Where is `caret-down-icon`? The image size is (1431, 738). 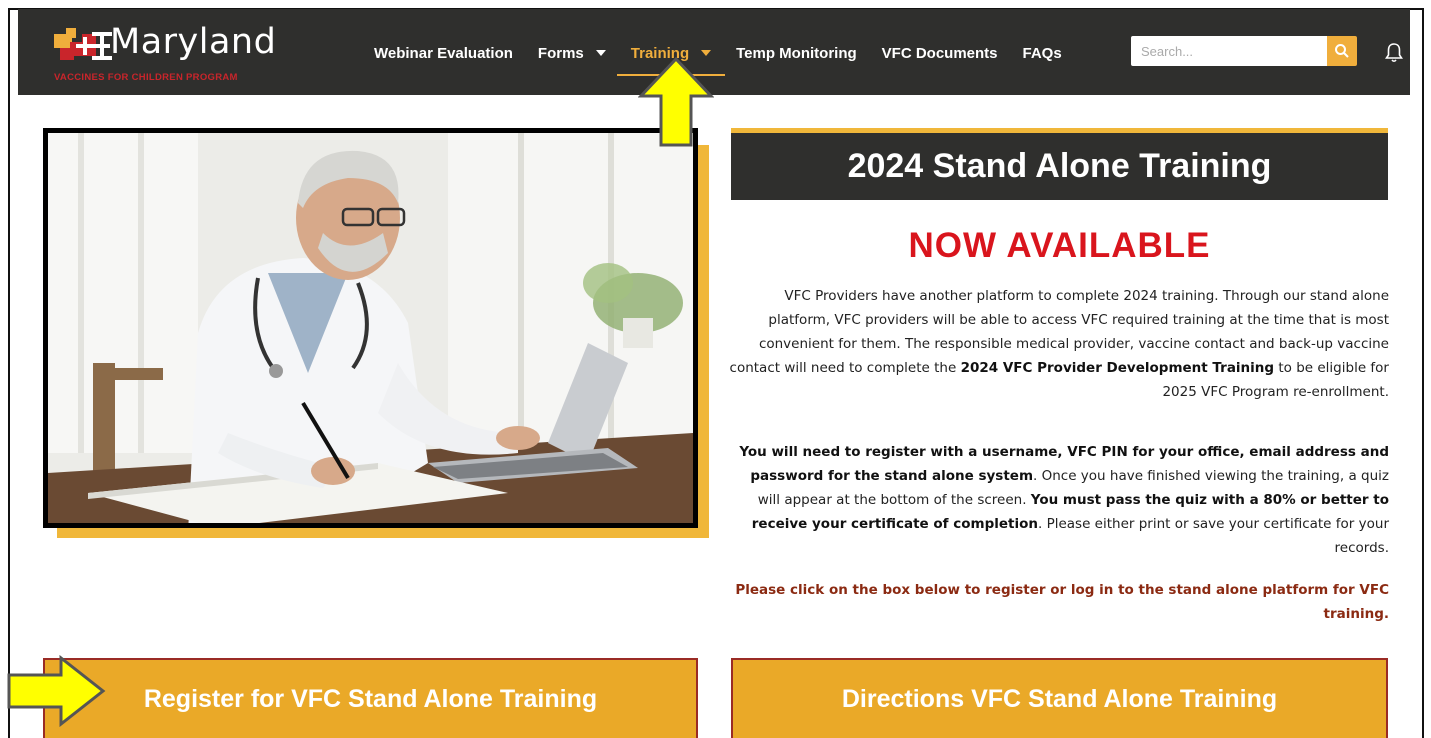 caret-down-icon is located at coordinates (600, 53).